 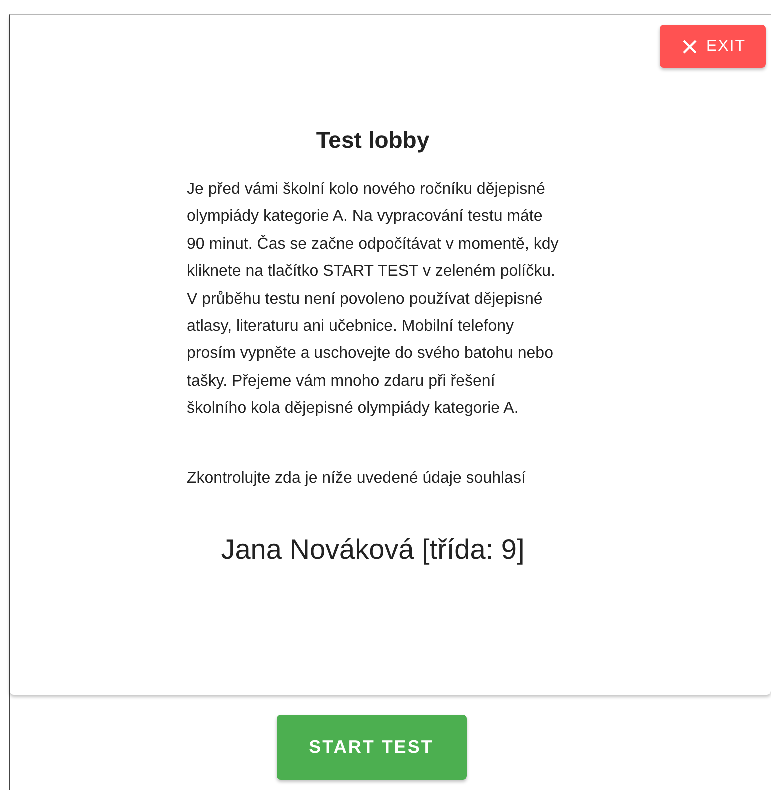 I want to click on exit-button: EXIT, so click(x=713, y=46).